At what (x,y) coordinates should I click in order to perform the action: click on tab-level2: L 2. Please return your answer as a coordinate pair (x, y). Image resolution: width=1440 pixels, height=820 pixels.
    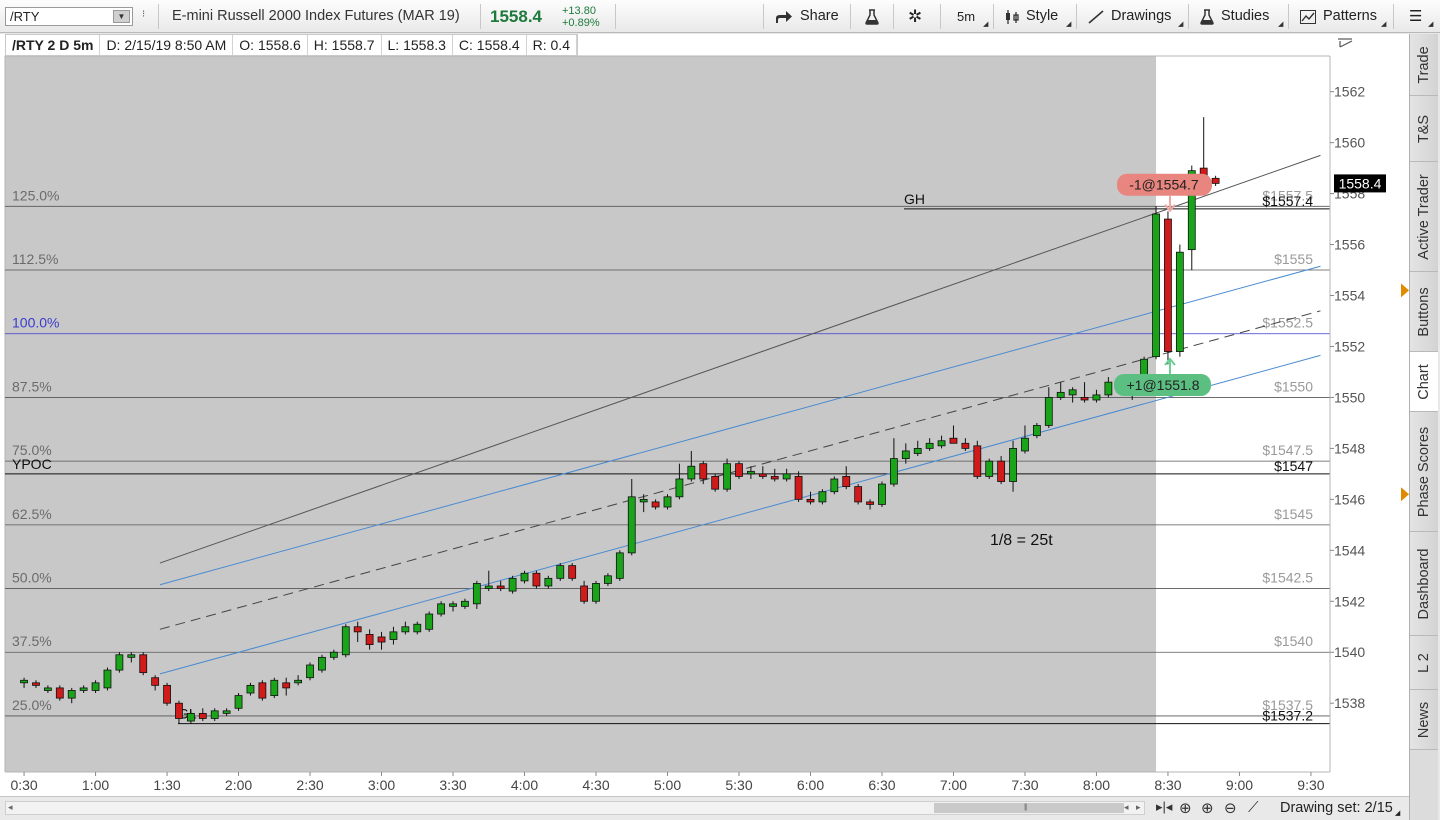
    Looking at the image, I should click on (1424, 663).